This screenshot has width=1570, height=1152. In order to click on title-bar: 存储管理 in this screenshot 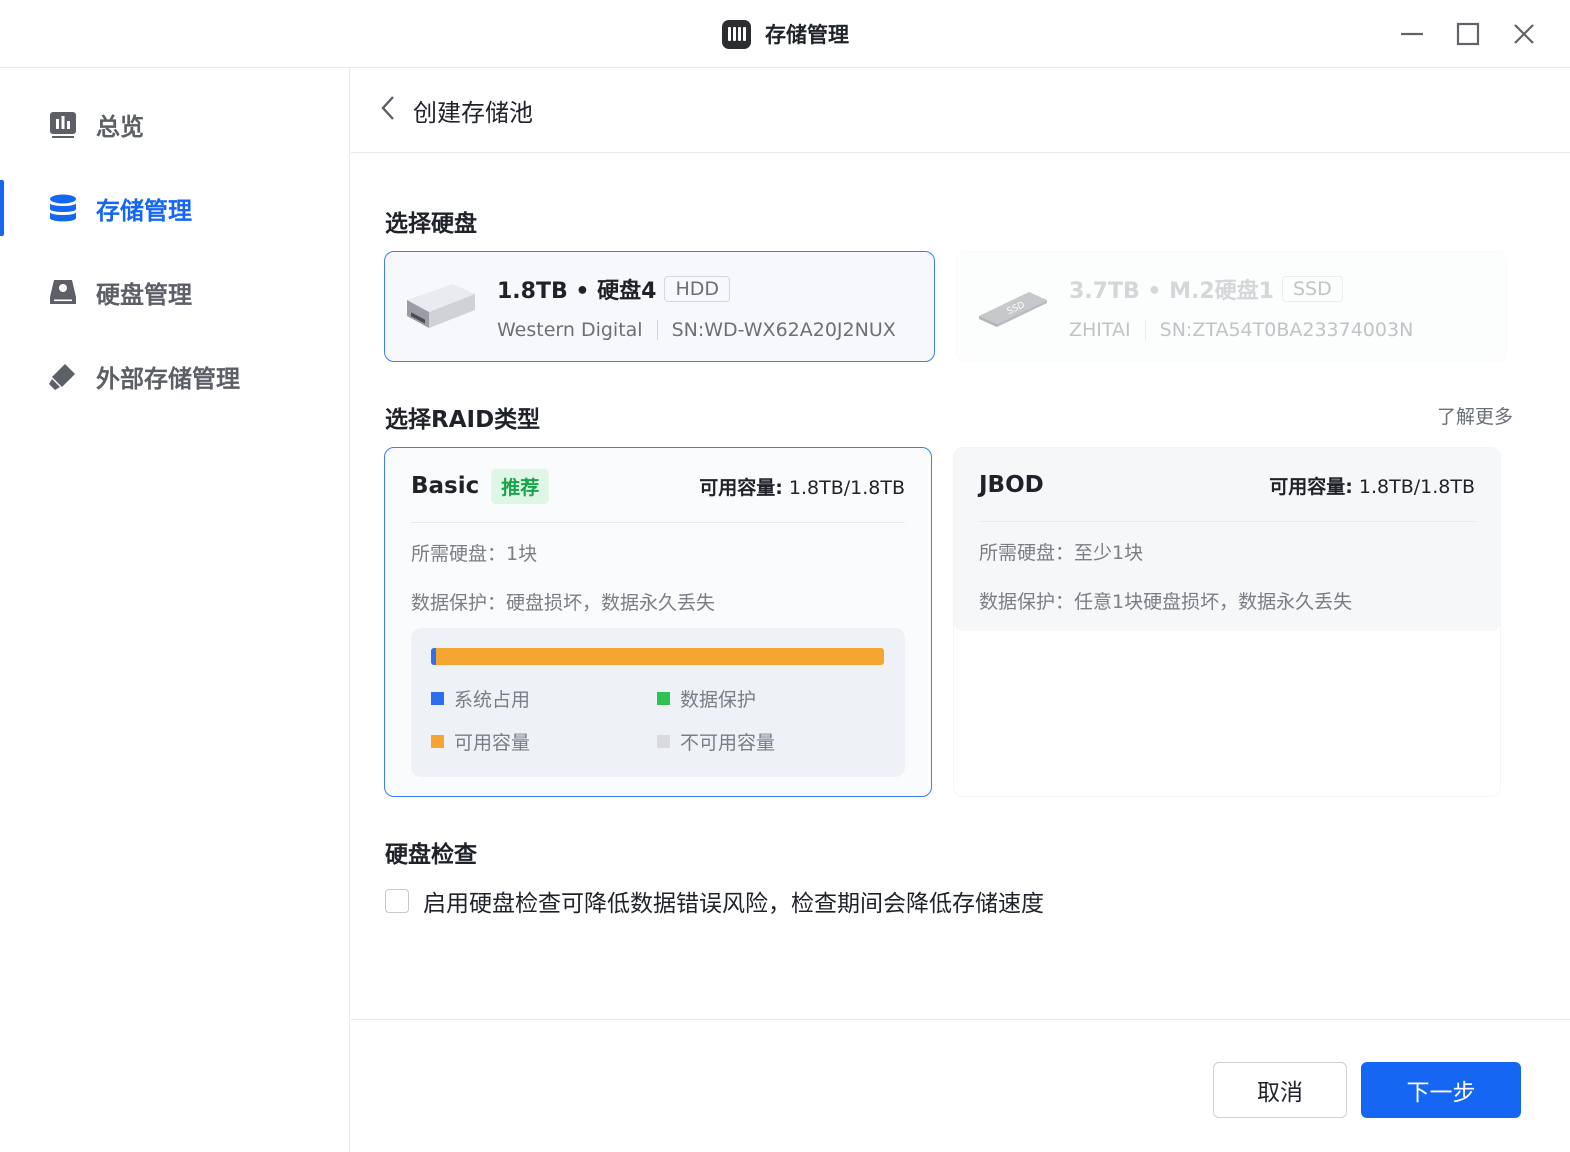, I will do `click(785, 34)`.